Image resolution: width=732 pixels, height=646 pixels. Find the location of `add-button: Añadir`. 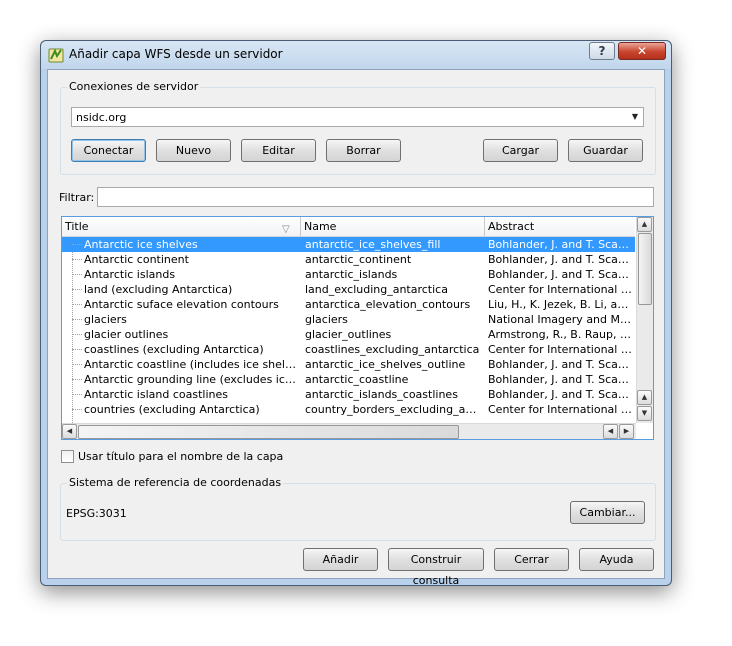

add-button: Añadir is located at coordinates (340, 559).